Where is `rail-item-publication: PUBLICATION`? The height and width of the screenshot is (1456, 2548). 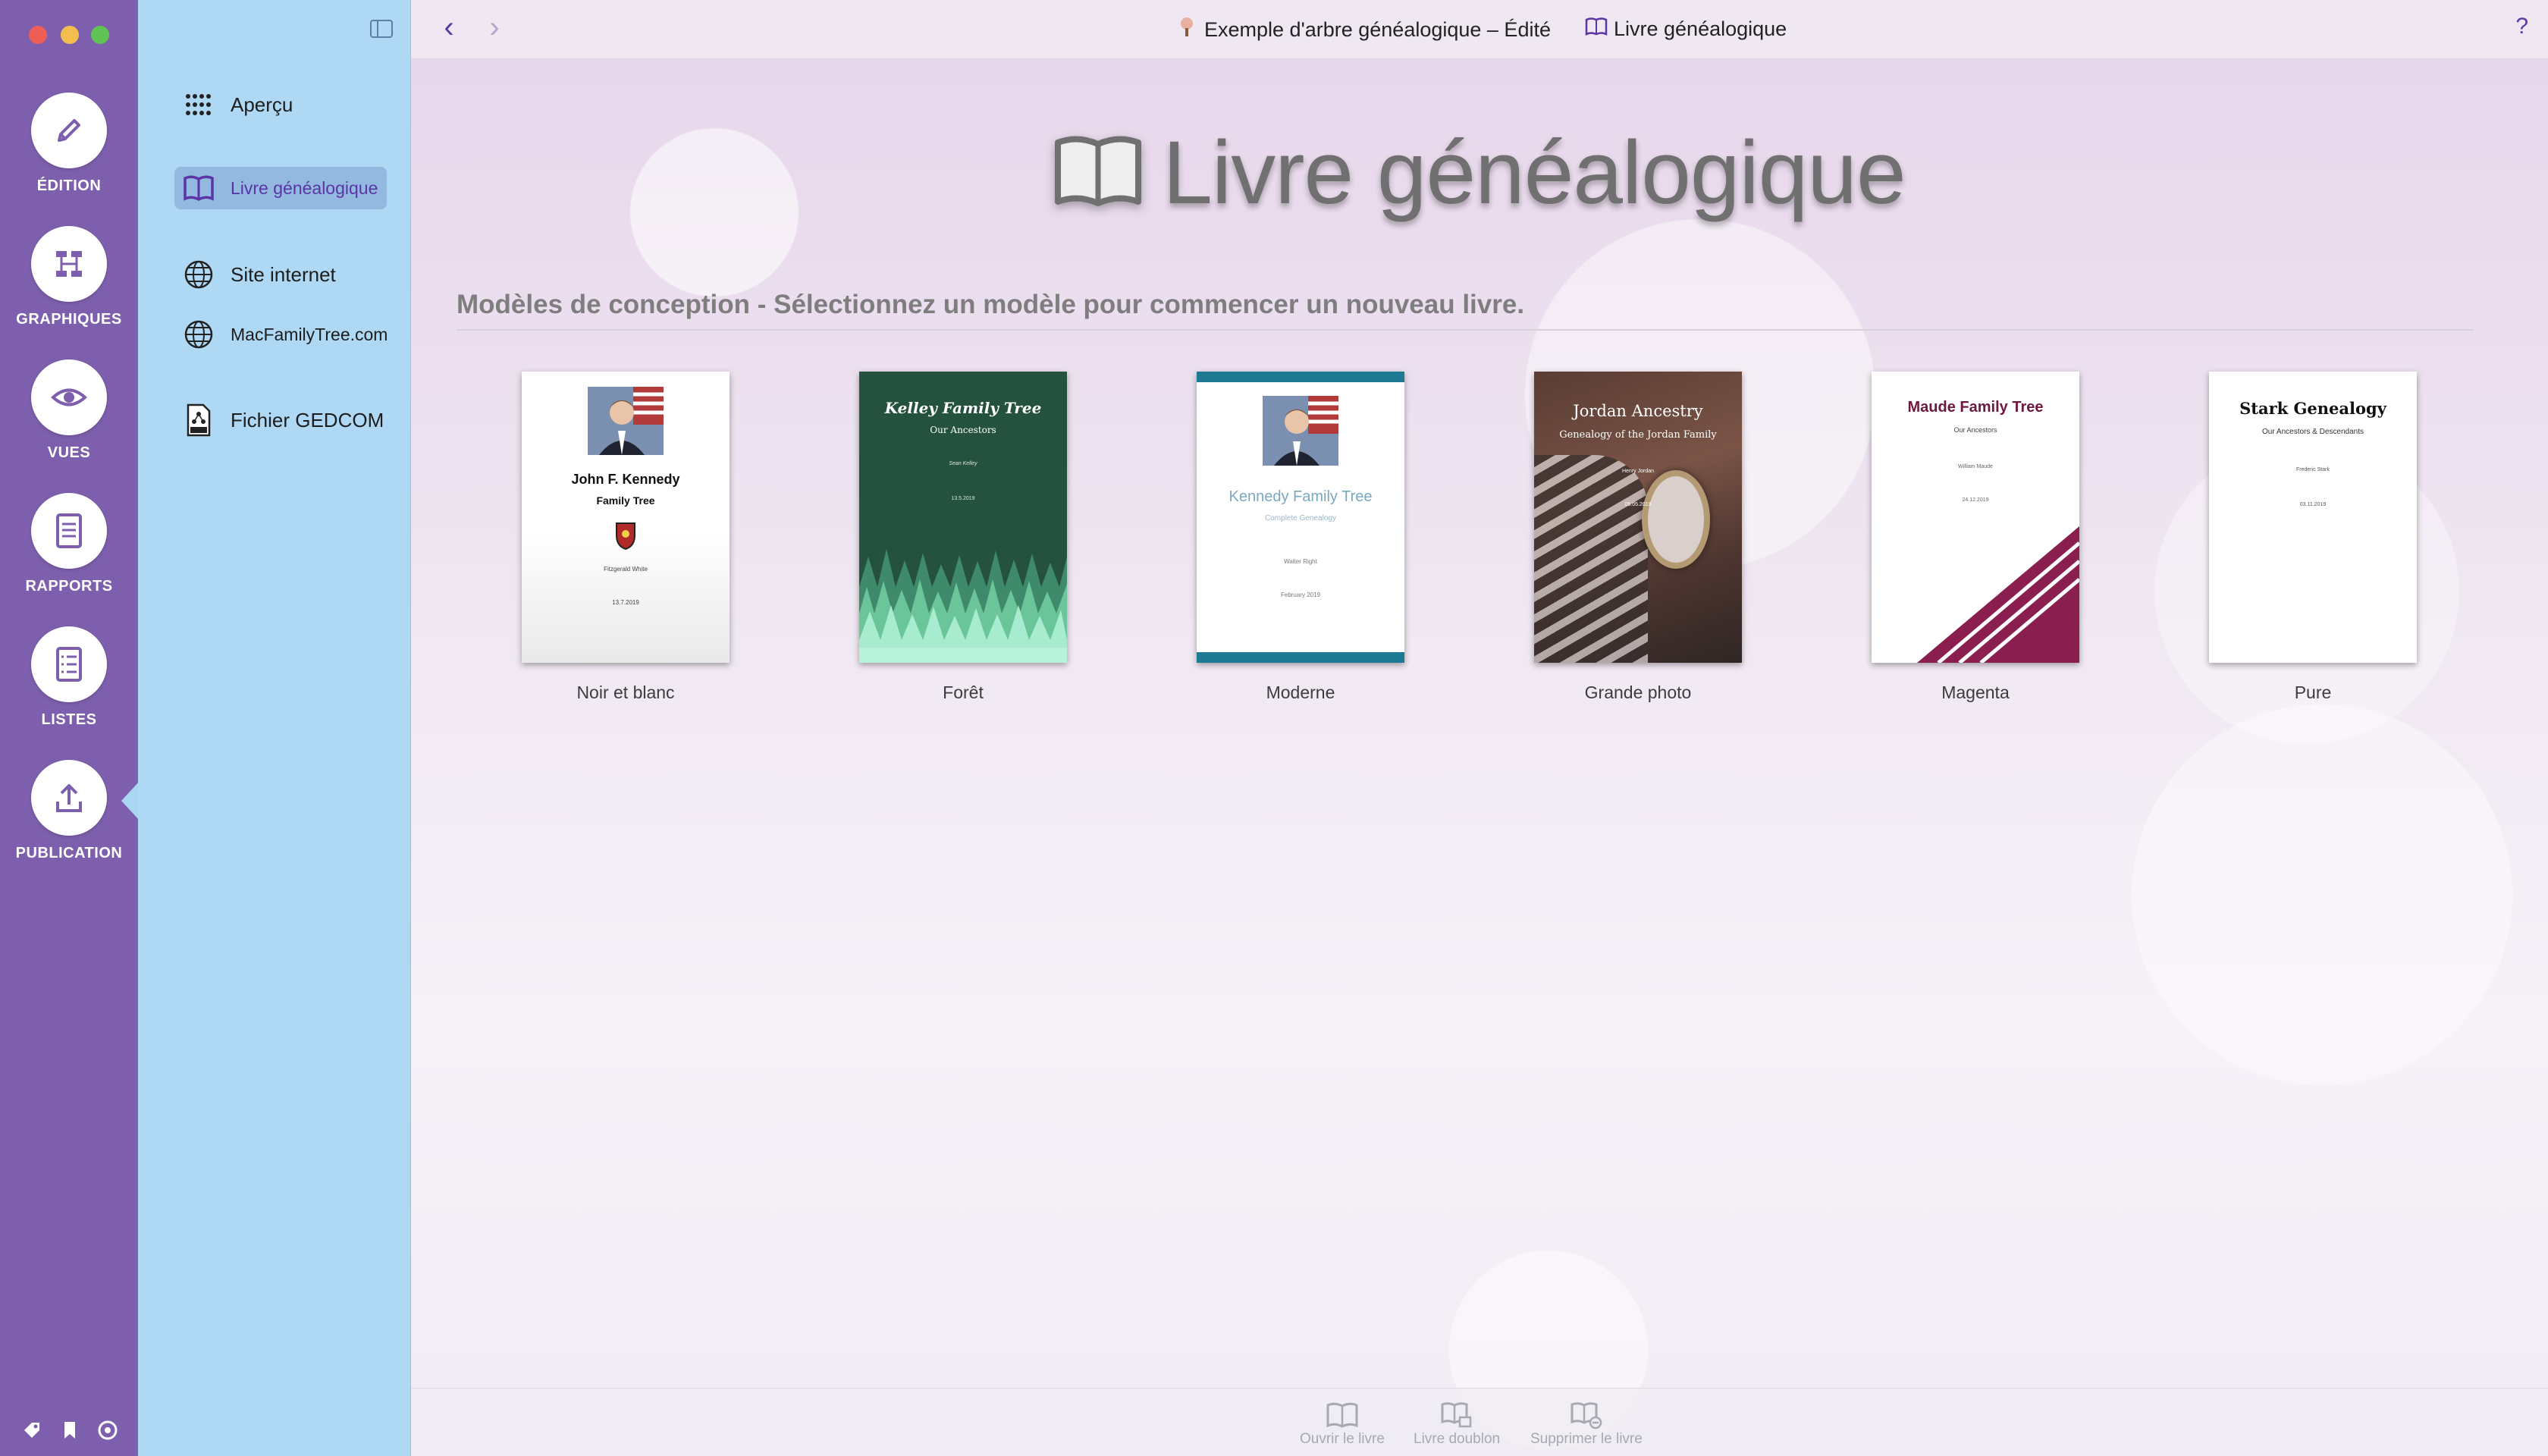
rail-item-publication: PUBLICATION is located at coordinates (69, 811).